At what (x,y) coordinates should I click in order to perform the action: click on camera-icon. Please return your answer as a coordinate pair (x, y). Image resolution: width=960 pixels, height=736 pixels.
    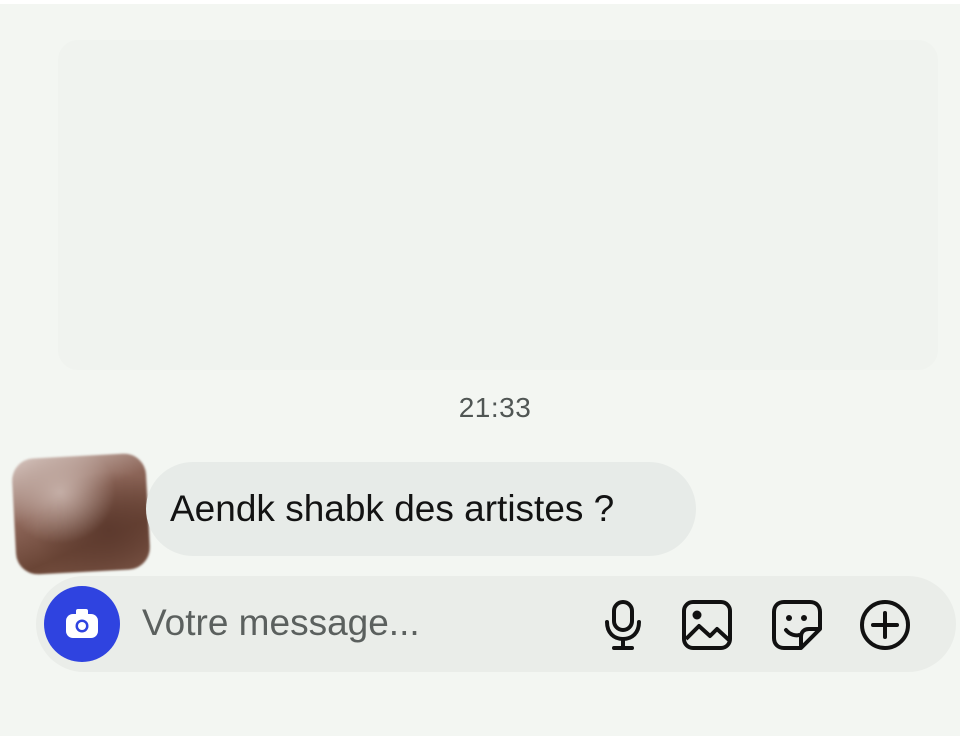
    Looking at the image, I should click on (82, 623).